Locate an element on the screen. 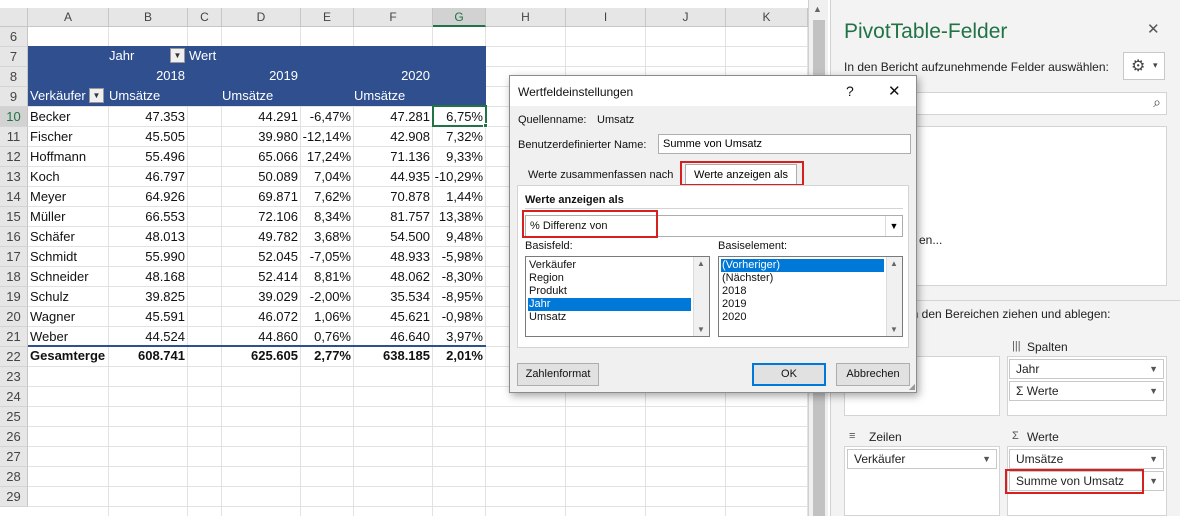  row-header-9: 9 is located at coordinates (14, 97).